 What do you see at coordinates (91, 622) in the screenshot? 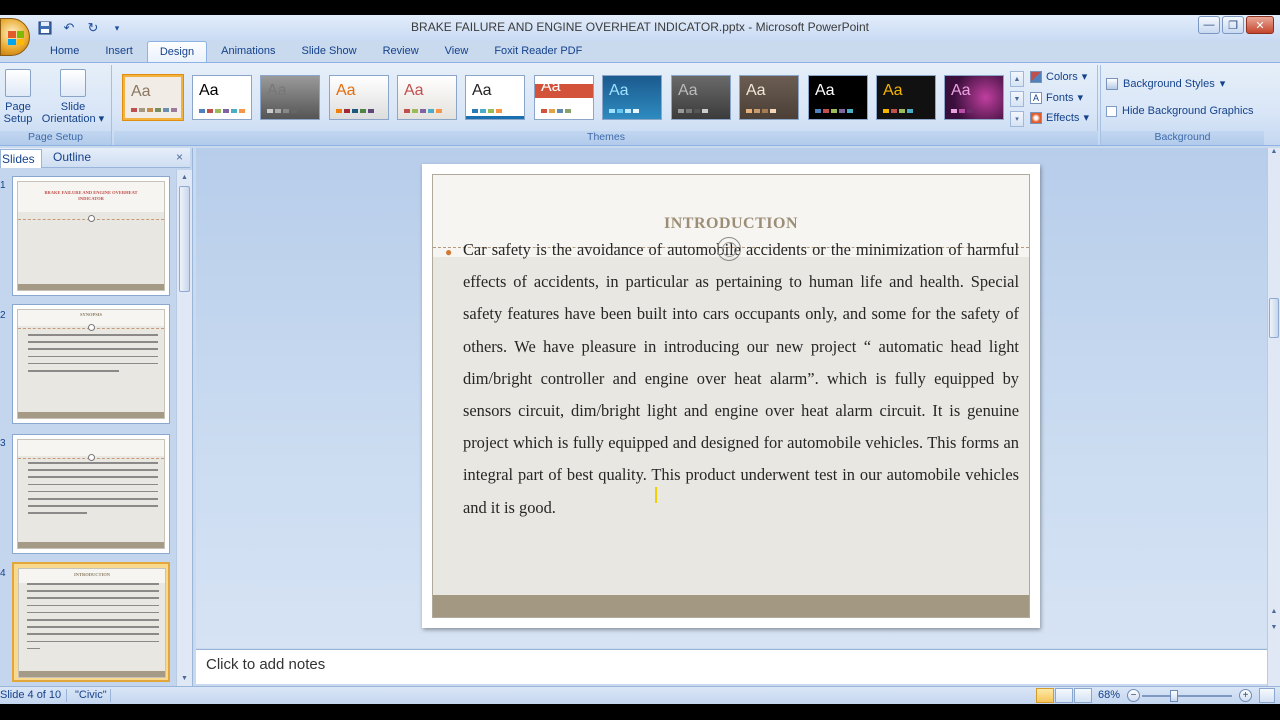
I see `slide-thumbnail-4: INTRODUCTION` at bounding box center [91, 622].